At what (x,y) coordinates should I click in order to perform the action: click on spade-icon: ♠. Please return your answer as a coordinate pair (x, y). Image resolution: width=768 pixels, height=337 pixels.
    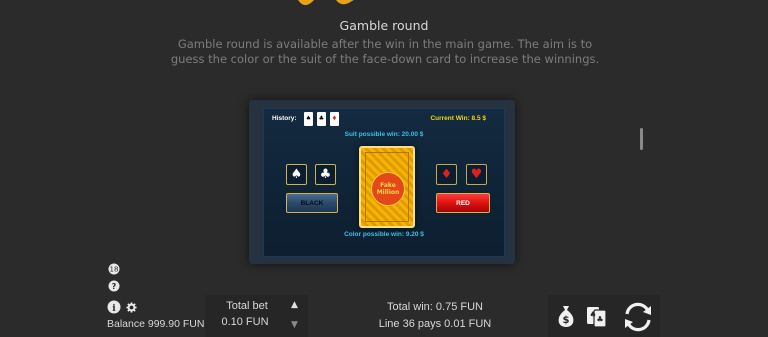
    Looking at the image, I should click on (296, 174).